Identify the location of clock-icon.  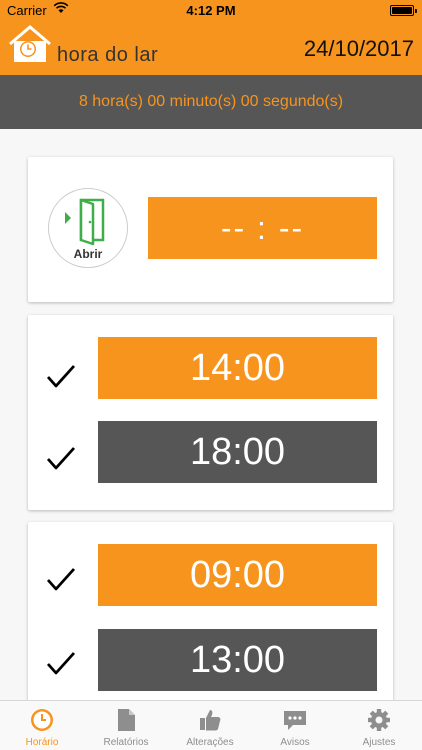
(42, 720).